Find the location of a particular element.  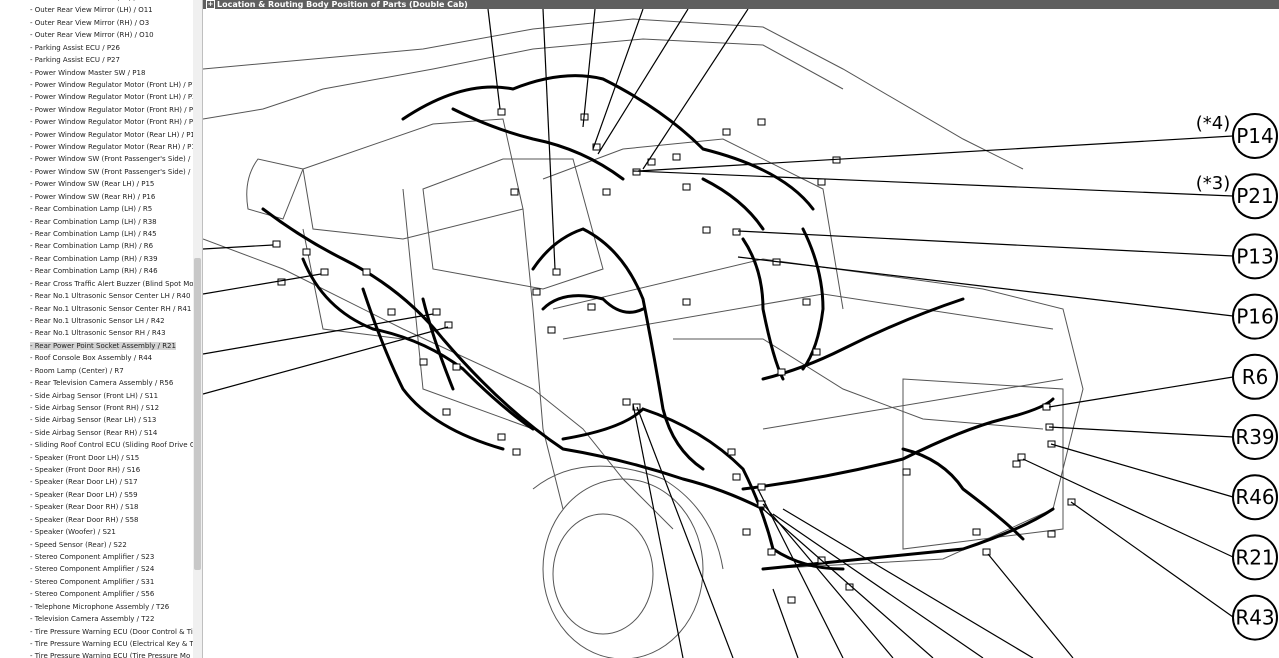

parts-list-item: - Television Camera Assembly / T22 is located at coordinates (96, 619).